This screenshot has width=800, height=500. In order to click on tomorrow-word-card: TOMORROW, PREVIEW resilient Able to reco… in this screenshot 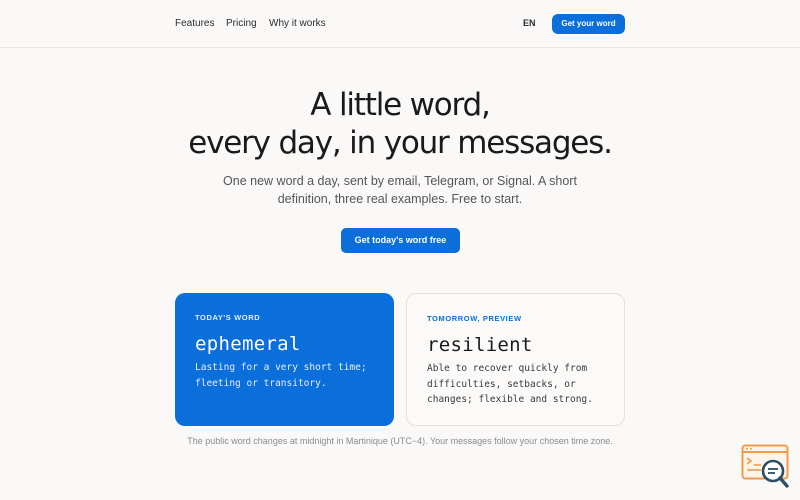, I will do `click(515, 359)`.